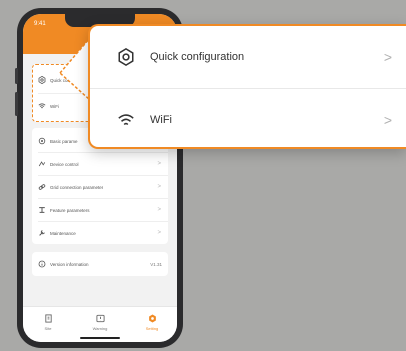 This screenshot has width=406, height=351. What do you see at coordinates (197, 57) in the screenshot?
I see `zoom-item-label: Quick configuration` at bounding box center [197, 57].